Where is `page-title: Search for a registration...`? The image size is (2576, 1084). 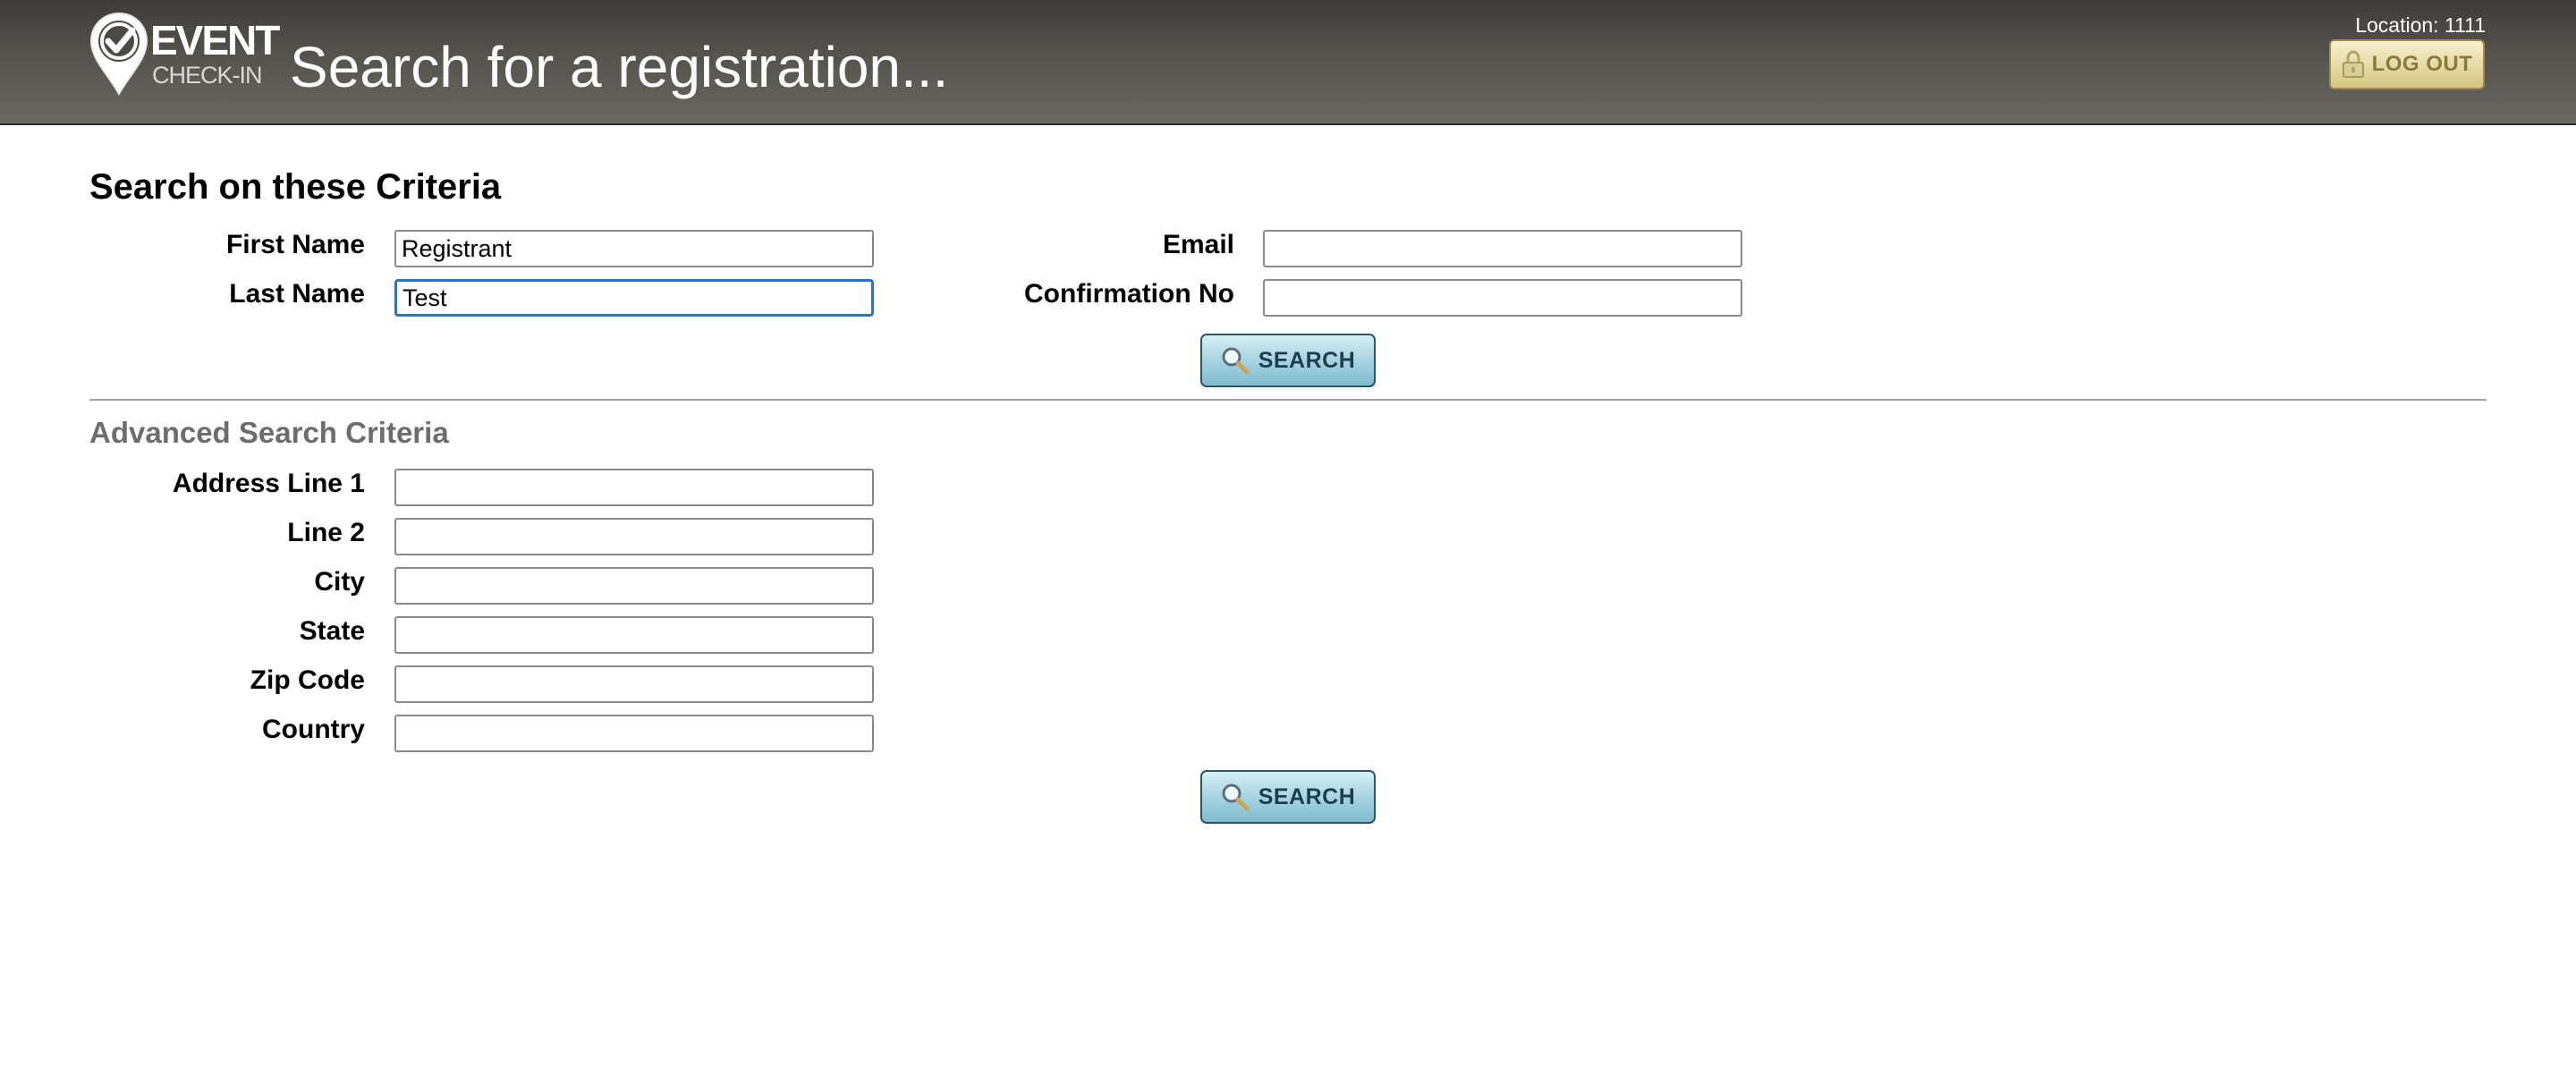
page-title: Search for a registration... is located at coordinates (619, 67).